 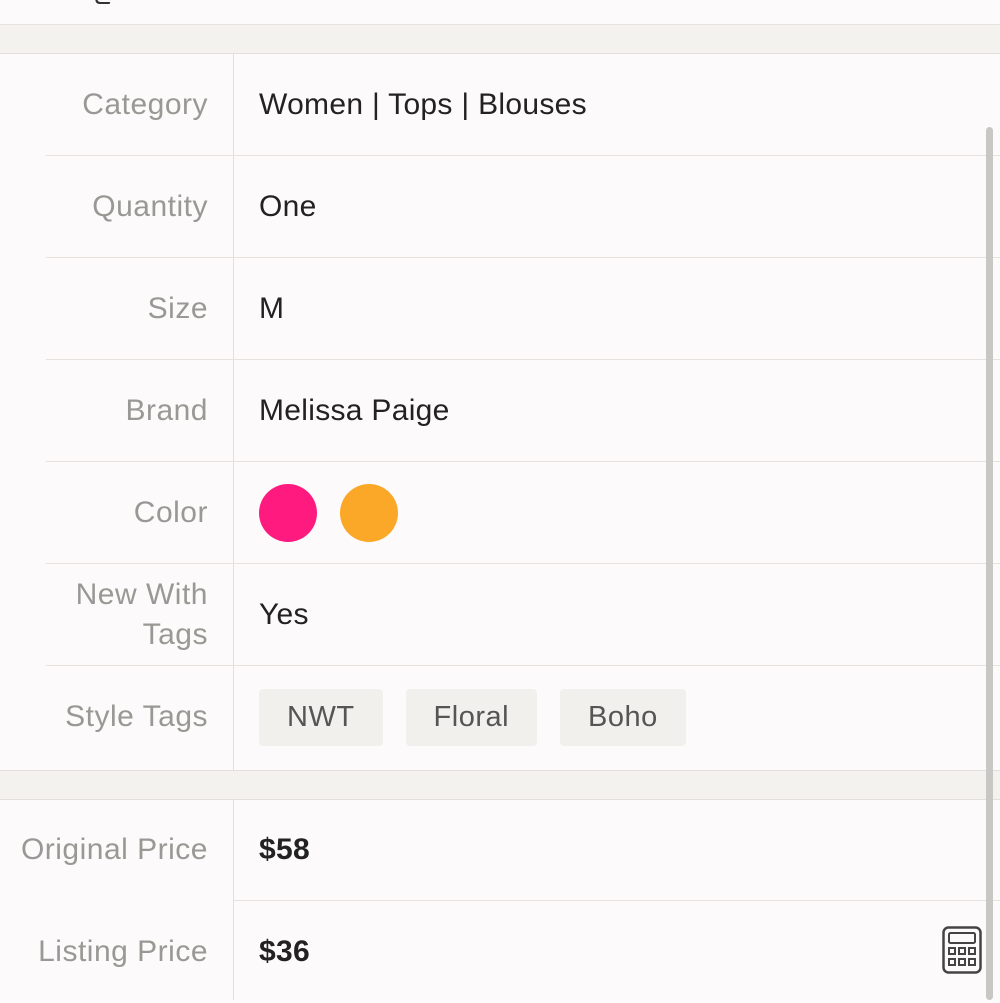 What do you see at coordinates (321, 717) in the screenshot?
I see `style-tag-chip: NWT` at bounding box center [321, 717].